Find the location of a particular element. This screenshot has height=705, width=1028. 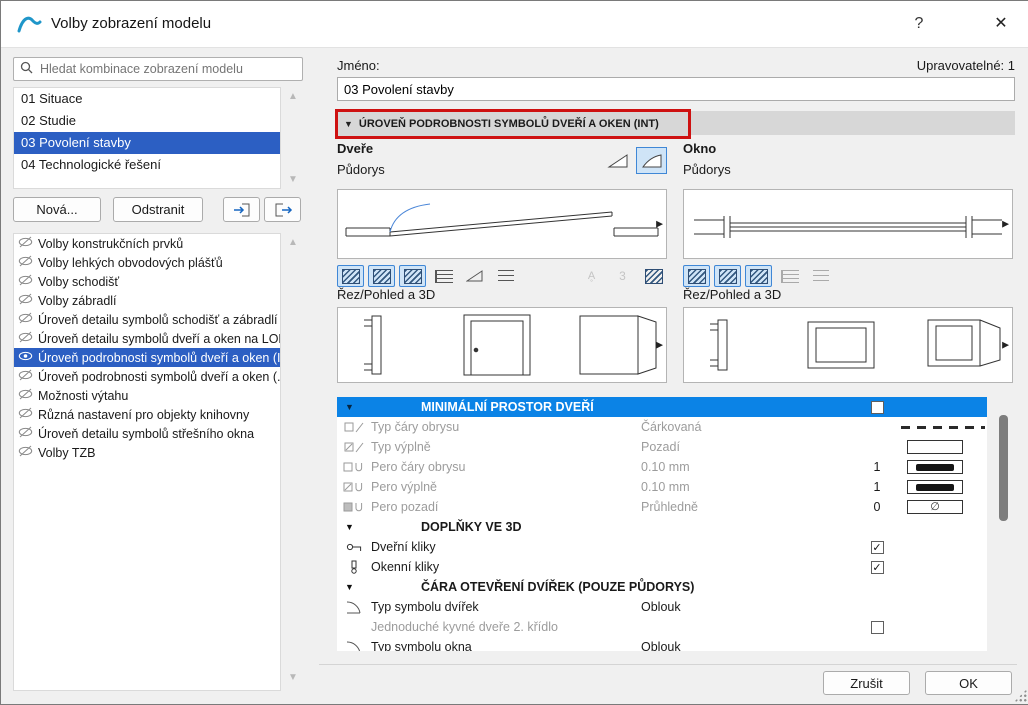

combination-item-selected: 03 Povolení stavby is located at coordinates (147, 143).